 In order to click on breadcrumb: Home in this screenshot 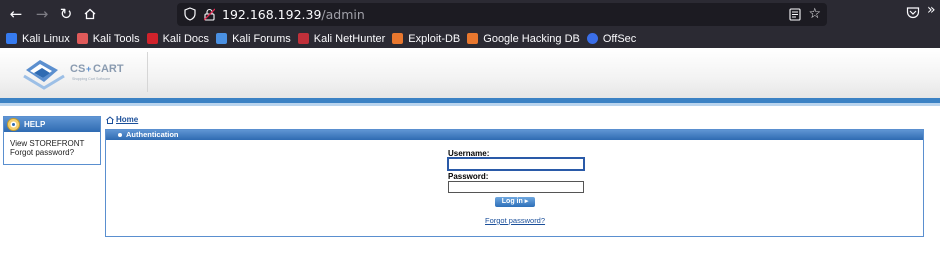, I will do `click(122, 119)`.